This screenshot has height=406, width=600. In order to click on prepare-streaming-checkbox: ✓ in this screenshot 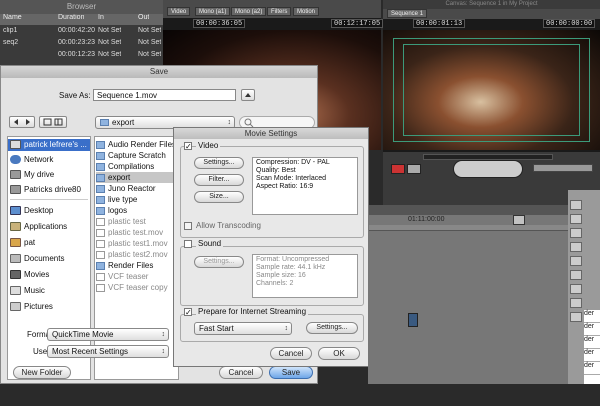, I will do `click(188, 312)`.